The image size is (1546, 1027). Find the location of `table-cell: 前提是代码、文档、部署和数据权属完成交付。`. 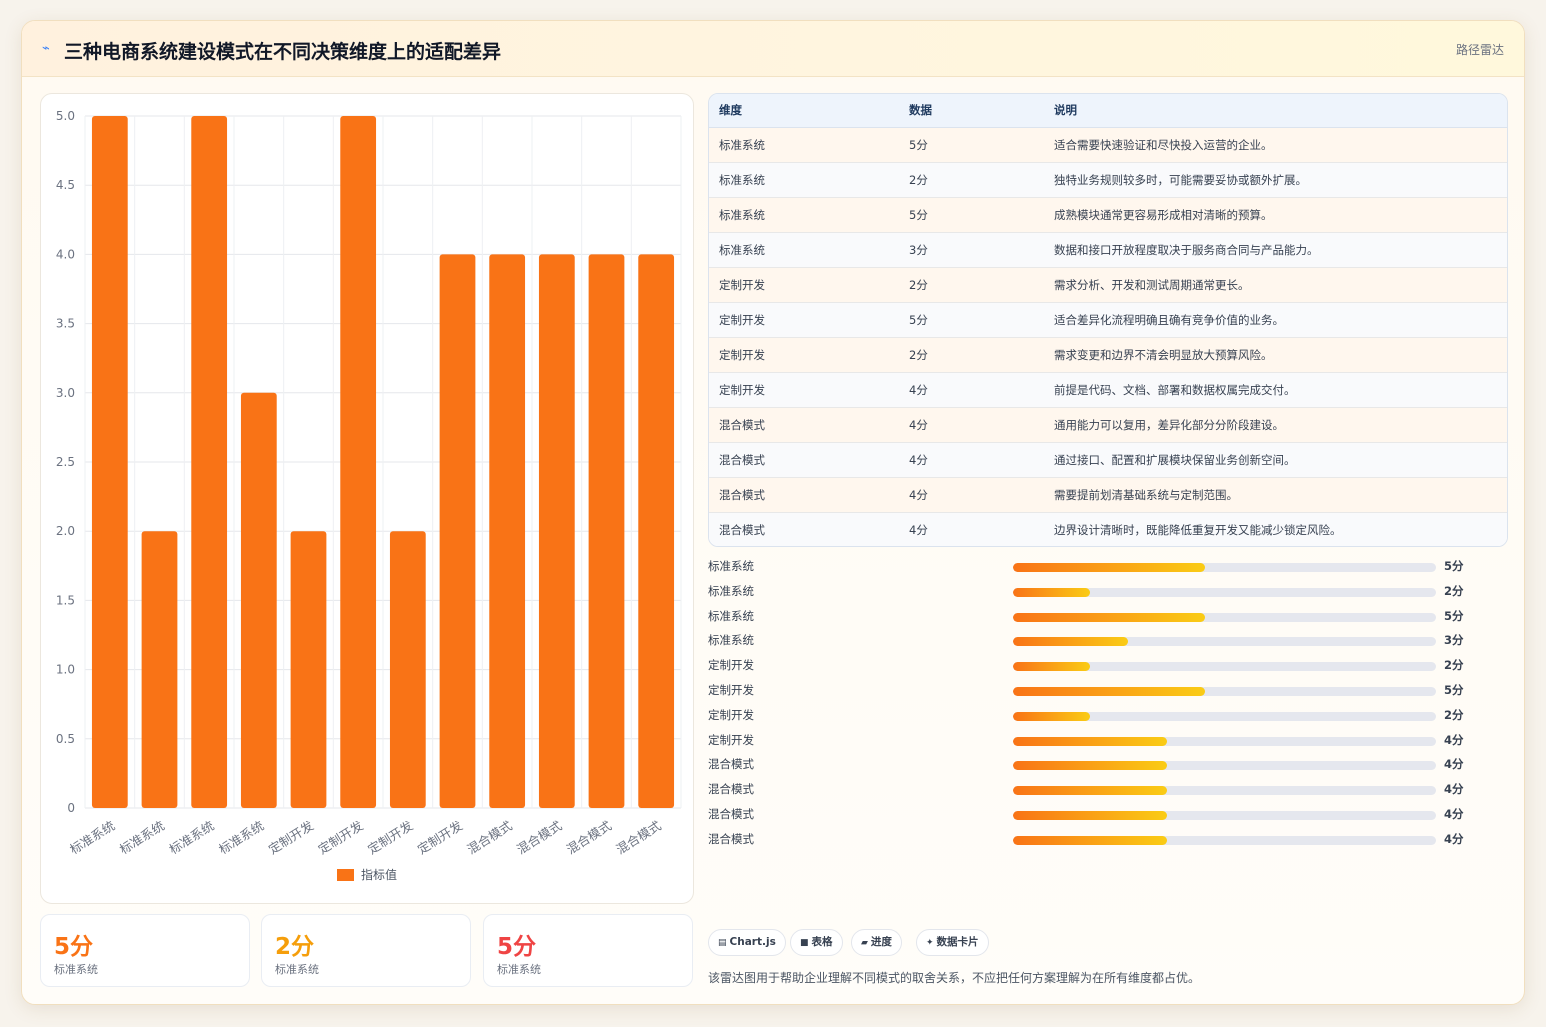

table-cell: 前提是代码、文档、部署和数据权属完成交付。 is located at coordinates (1275, 390).